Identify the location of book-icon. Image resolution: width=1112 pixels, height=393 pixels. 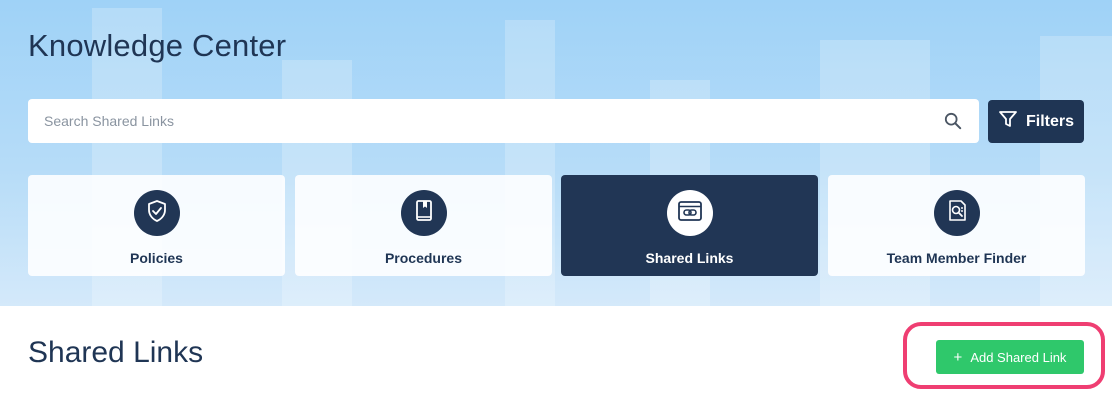
(424, 213).